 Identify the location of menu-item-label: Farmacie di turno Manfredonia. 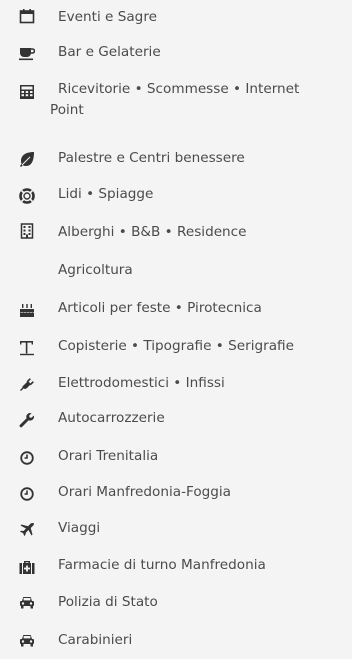
(162, 565).